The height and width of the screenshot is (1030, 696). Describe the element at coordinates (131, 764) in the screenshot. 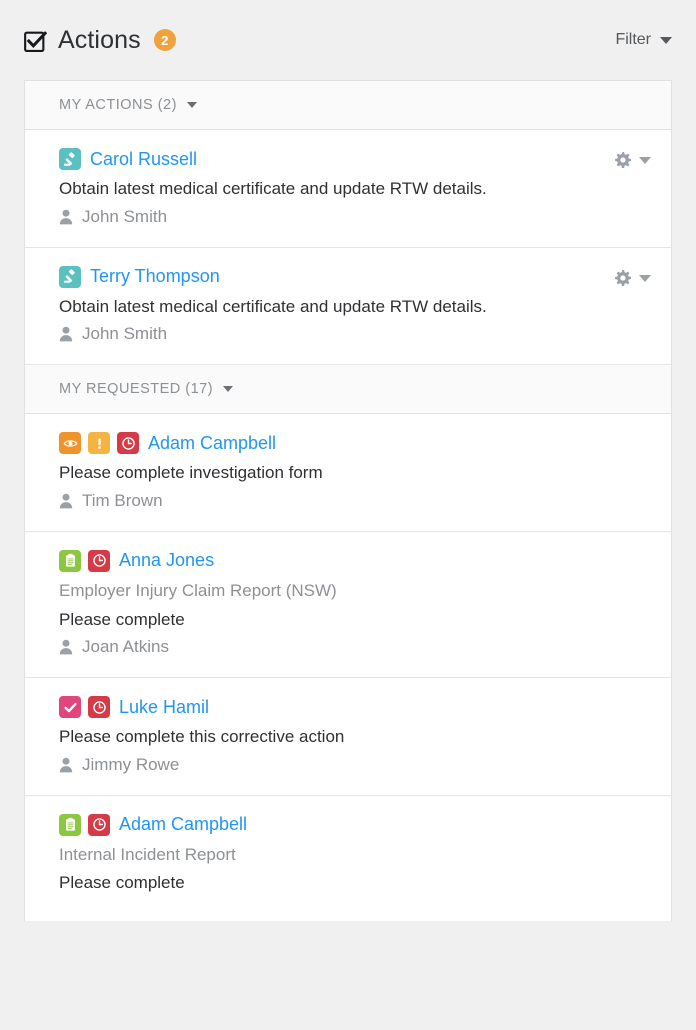

I see `assignee-name: Jimmy Rowe` at that location.